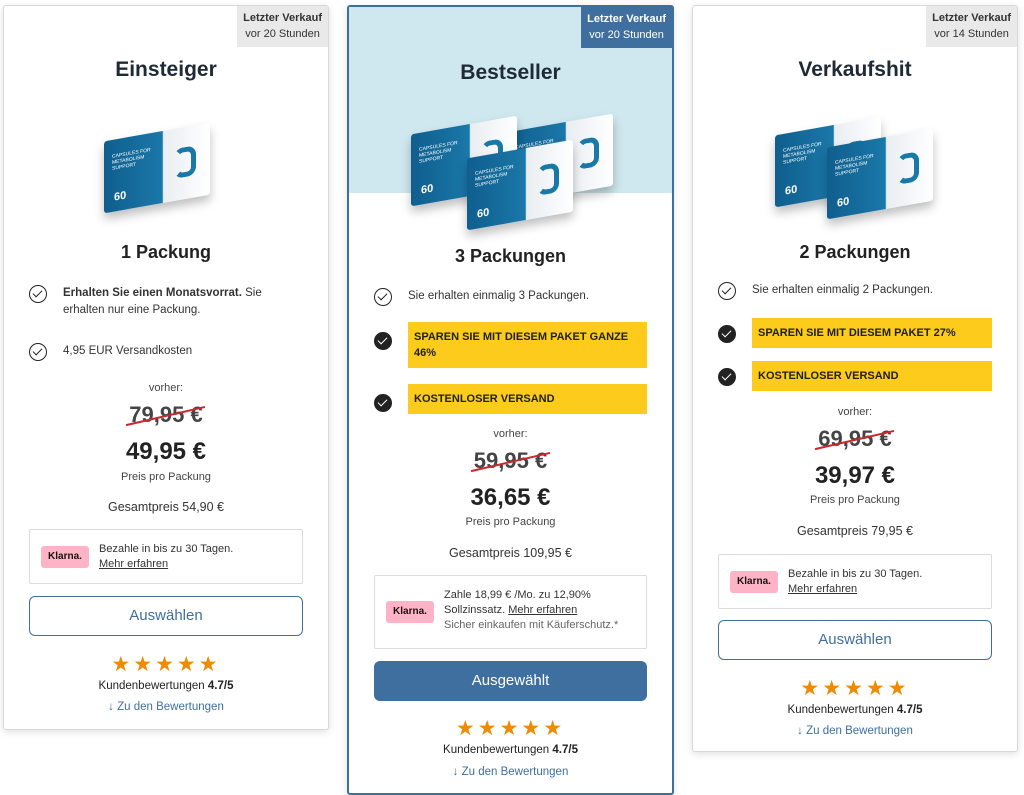 This screenshot has height=795, width=1024. I want to click on total-price: Gesamtpreis 54,90 €, so click(166, 507).